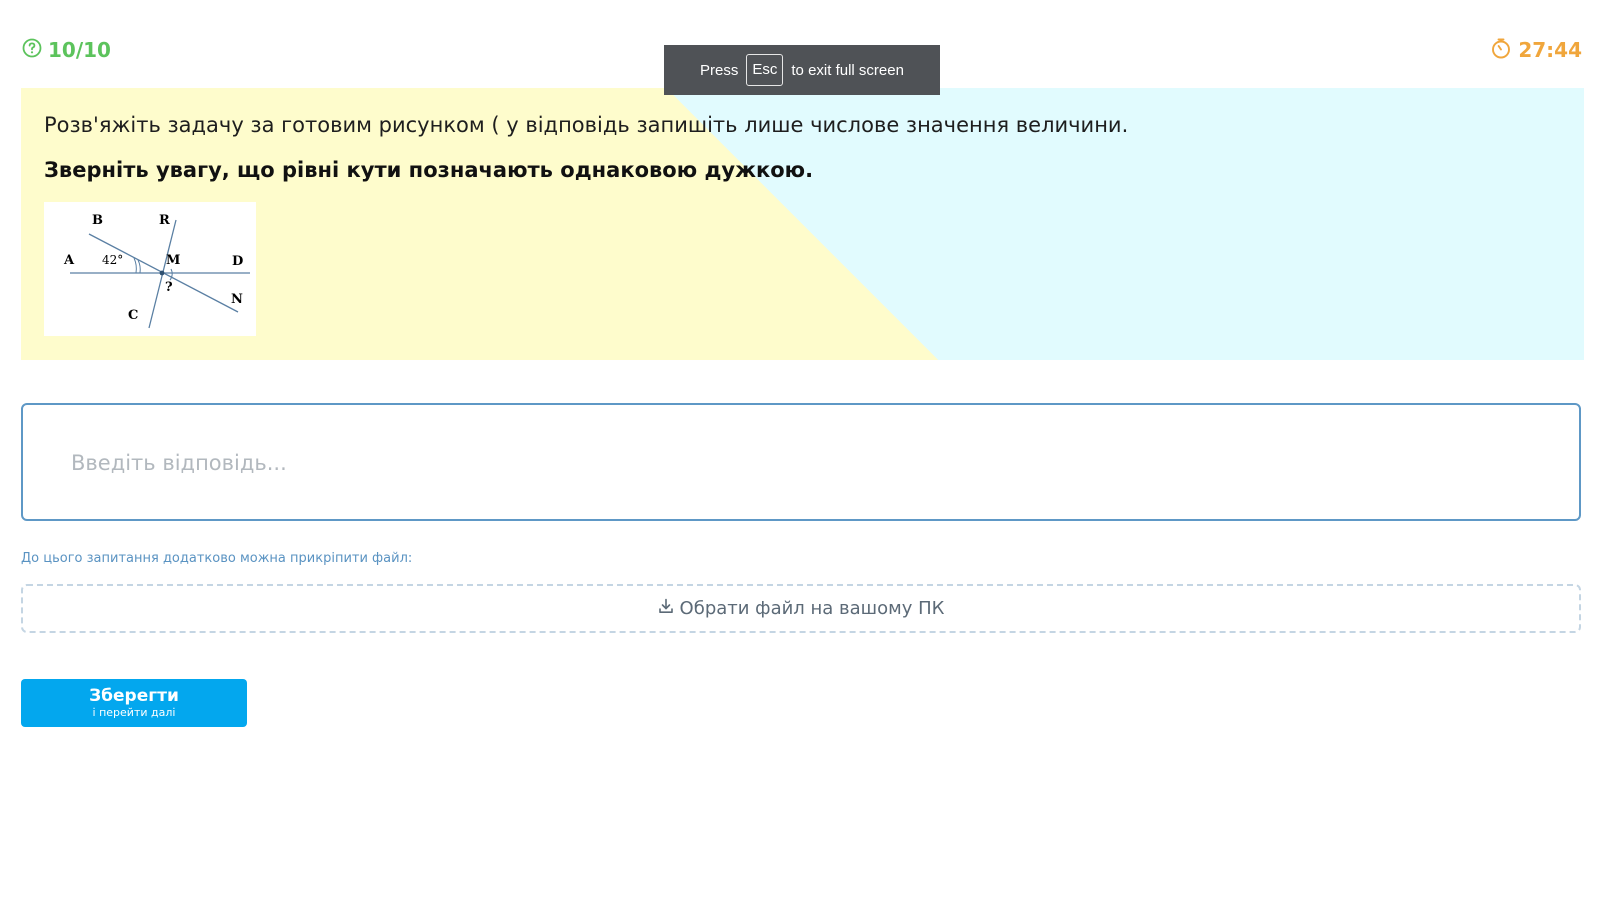 This screenshot has height=900, width=1600. I want to click on save-button: Зберегти і перейти далі, so click(134, 703).